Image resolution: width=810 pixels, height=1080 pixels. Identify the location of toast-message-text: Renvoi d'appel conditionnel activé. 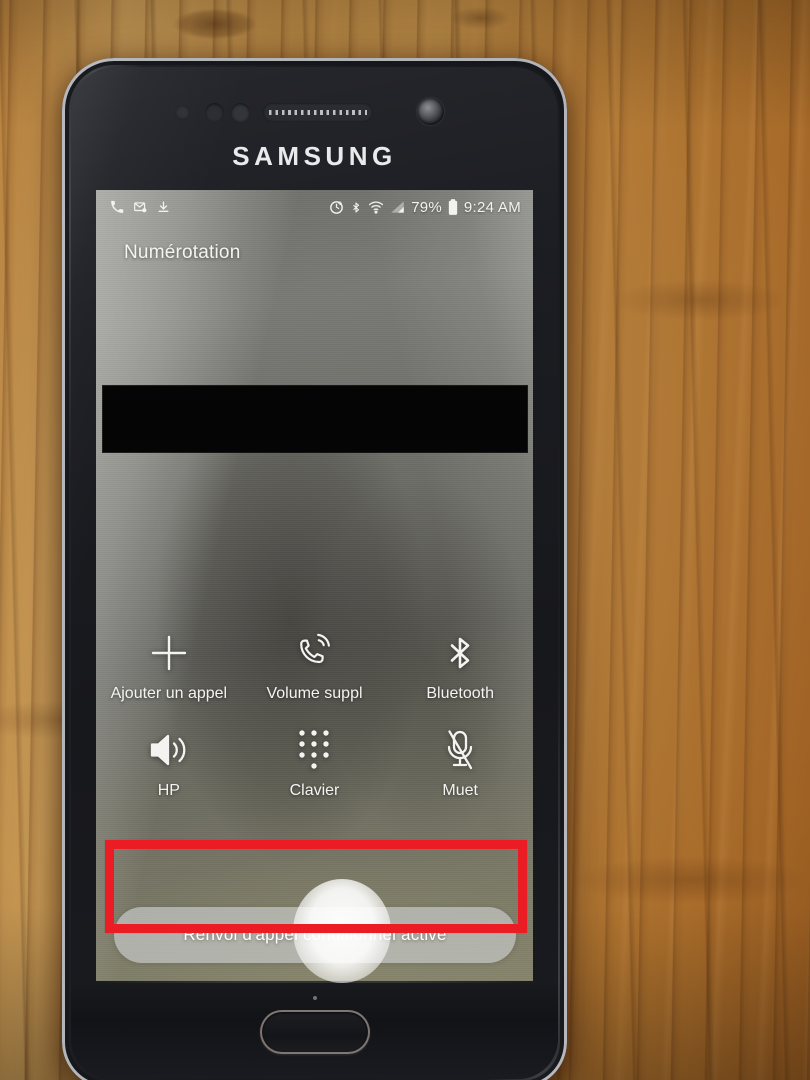
(315, 934).